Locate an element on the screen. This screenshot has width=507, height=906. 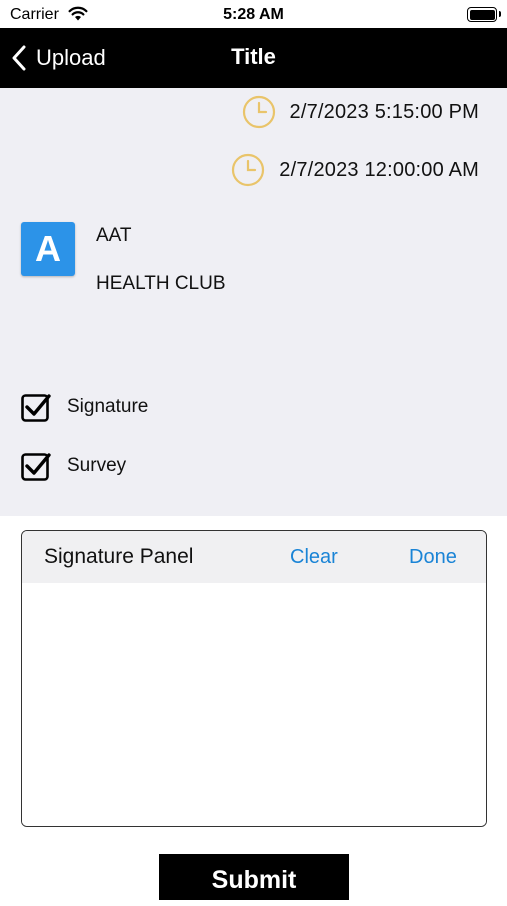
battery-icon is located at coordinates (484, 14).